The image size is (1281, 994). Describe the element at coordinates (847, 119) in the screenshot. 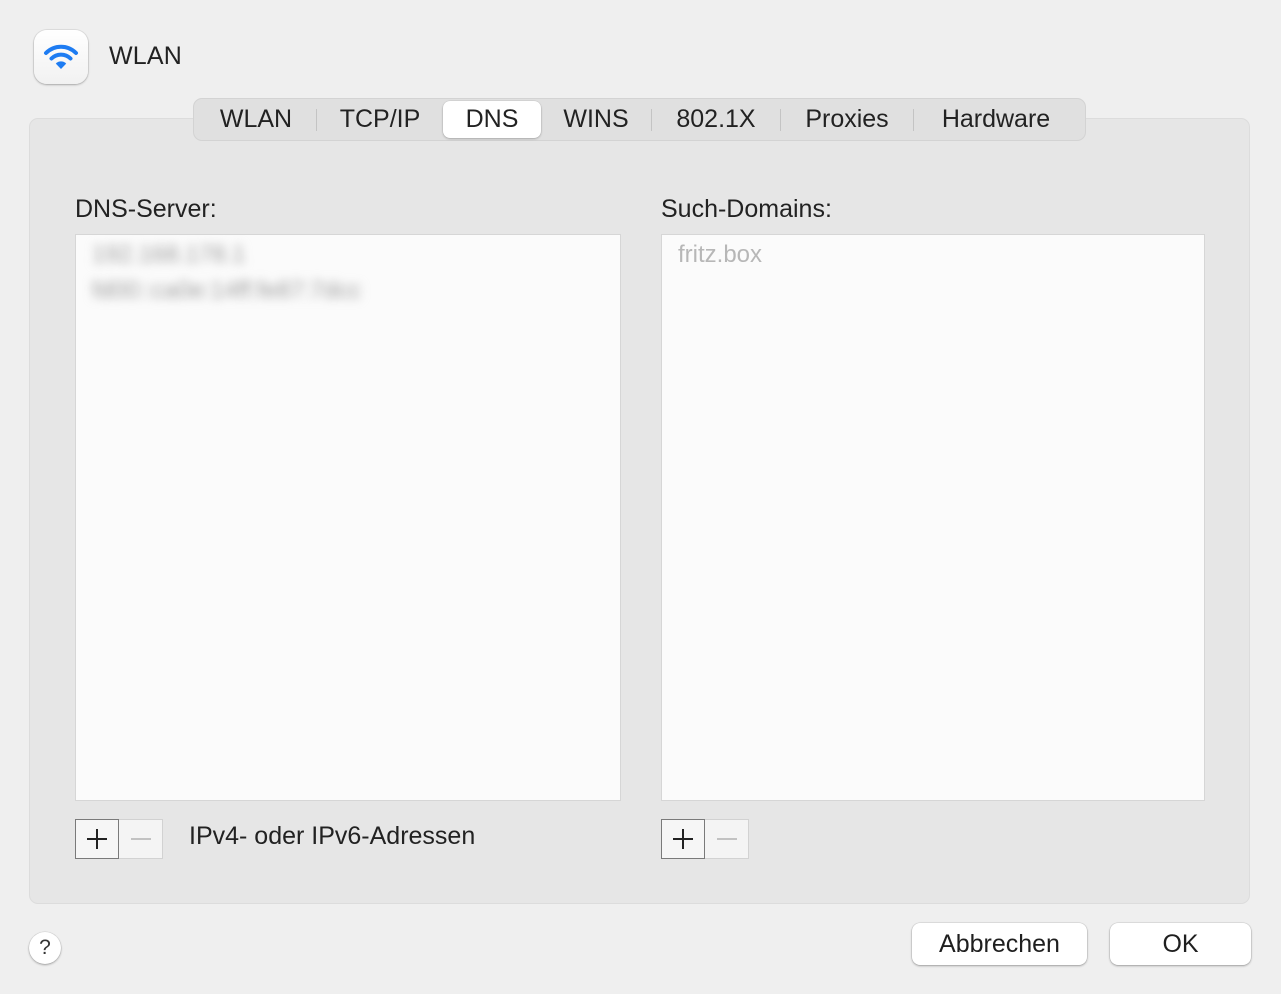

I see `tab-proxies: Proxies` at that location.